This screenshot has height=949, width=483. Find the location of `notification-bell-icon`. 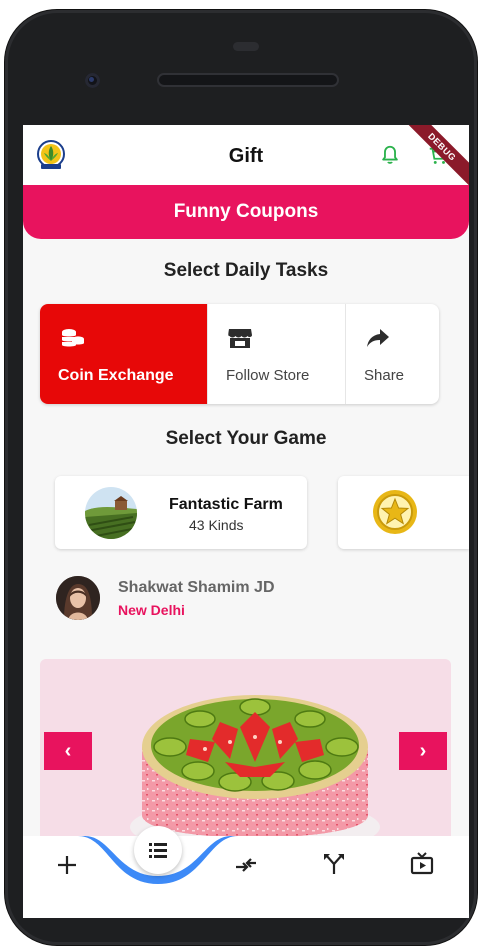

notification-bell-icon is located at coordinates (390, 155).